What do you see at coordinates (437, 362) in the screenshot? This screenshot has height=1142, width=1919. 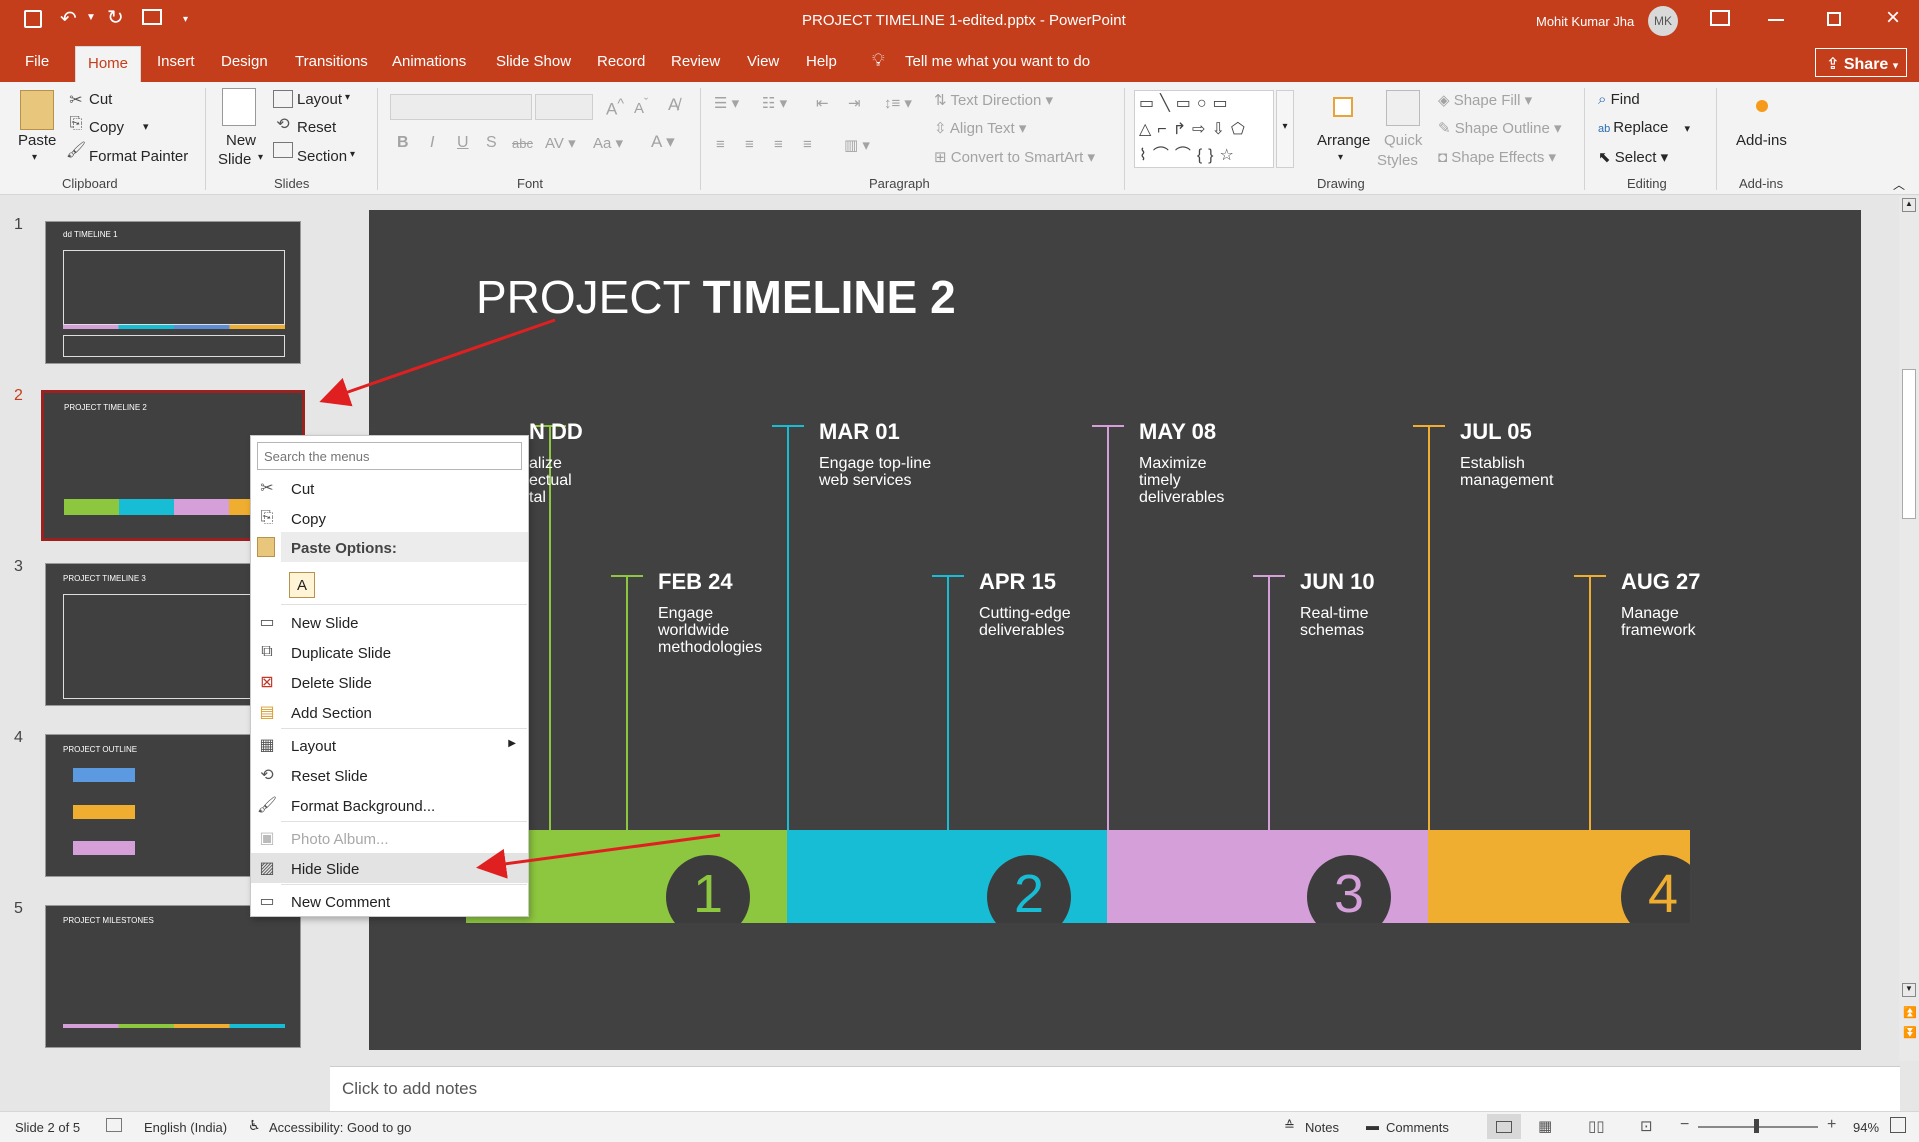 I see `arrow-to-thumbnail` at bounding box center [437, 362].